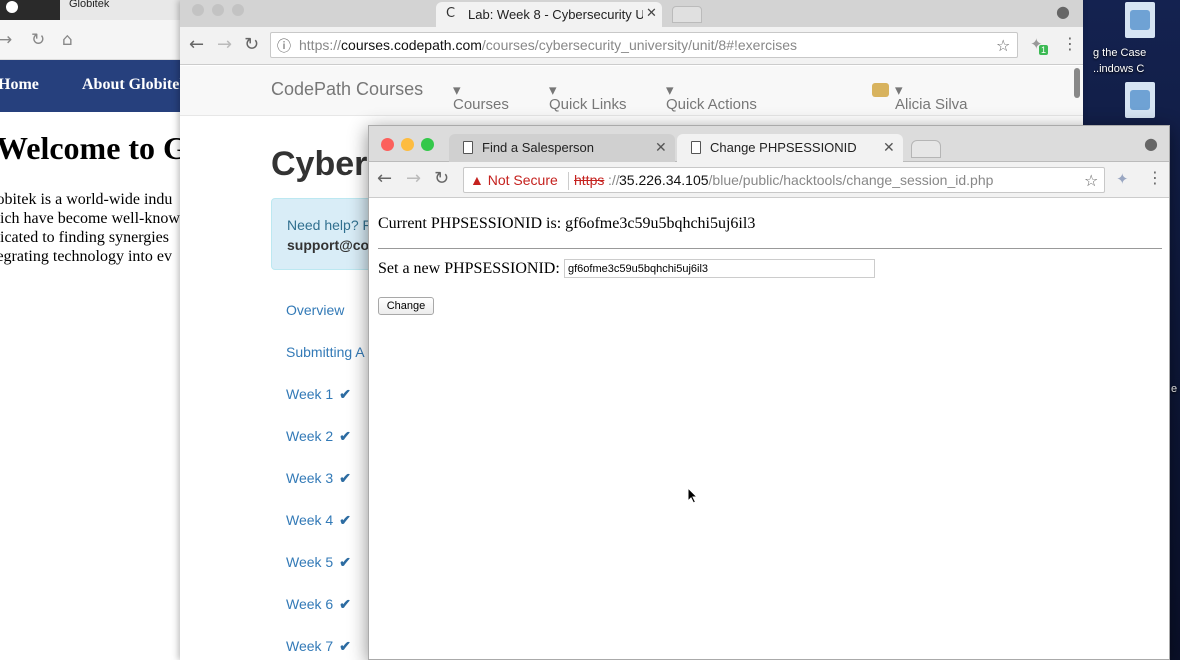 The width and height of the screenshot is (1180, 660). I want to click on sidebar-item-week-1: Week 1 ✔, so click(318, 394).